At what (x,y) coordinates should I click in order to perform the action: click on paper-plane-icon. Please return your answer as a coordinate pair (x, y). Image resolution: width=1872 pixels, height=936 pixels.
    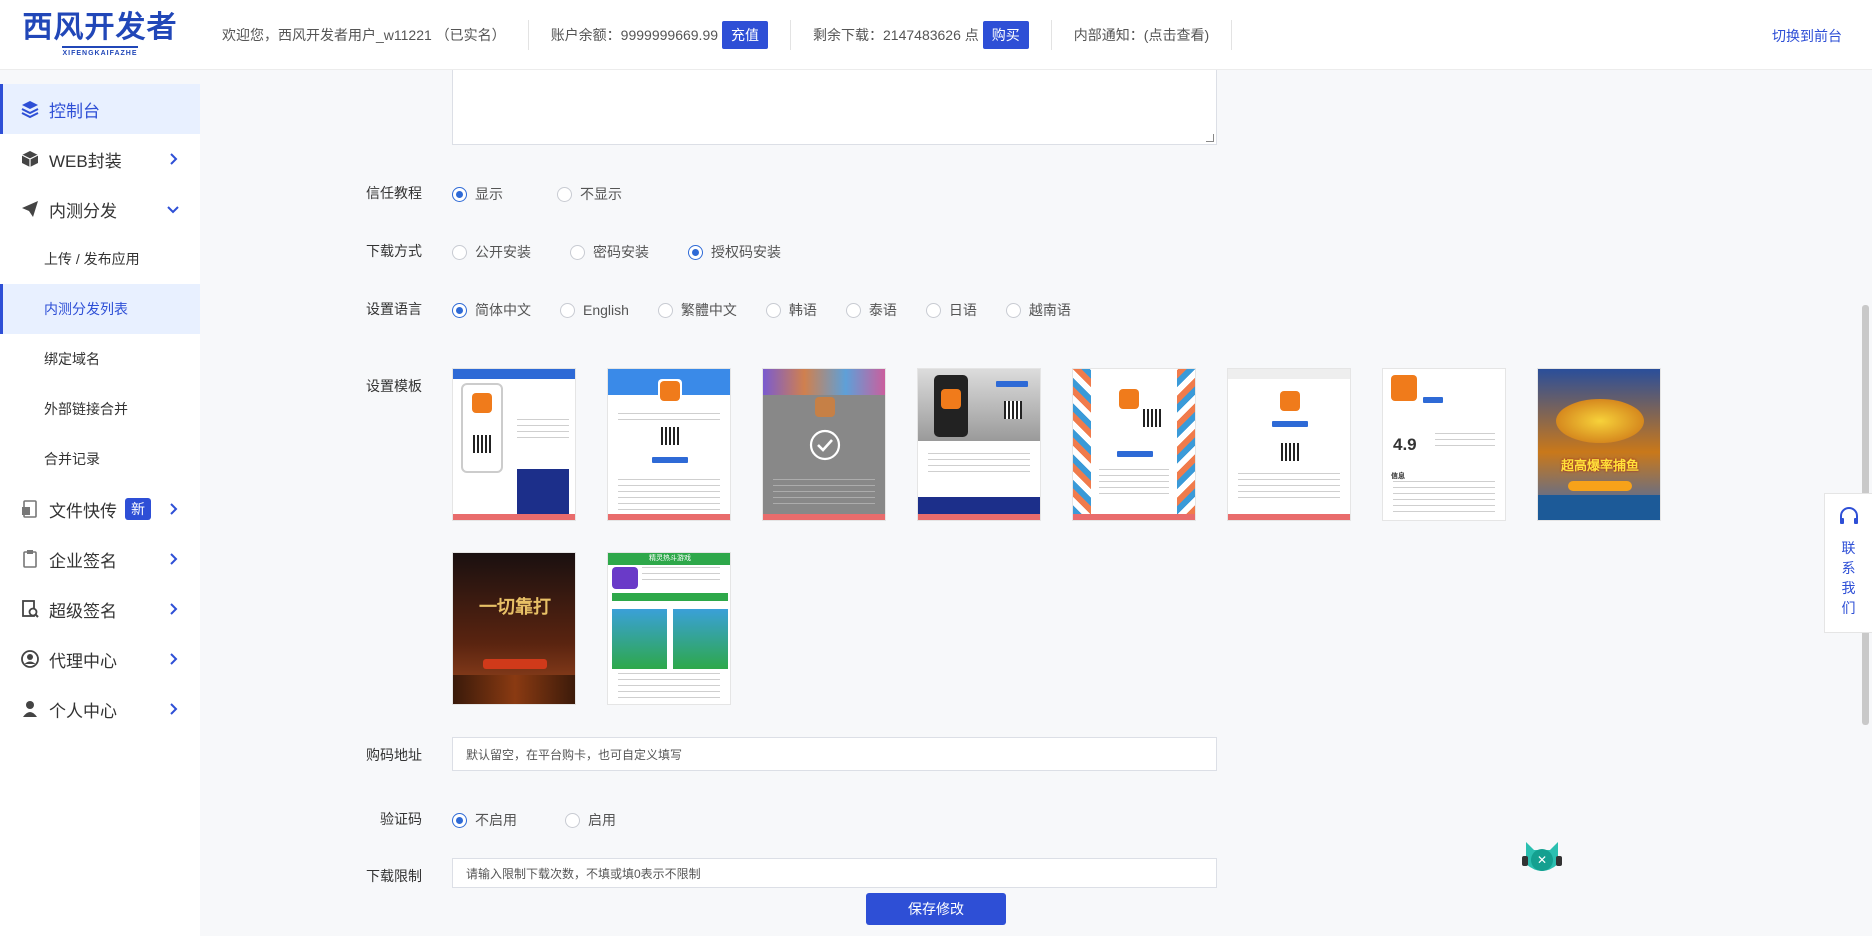
    Looking at the image, I should click on (30, 209).